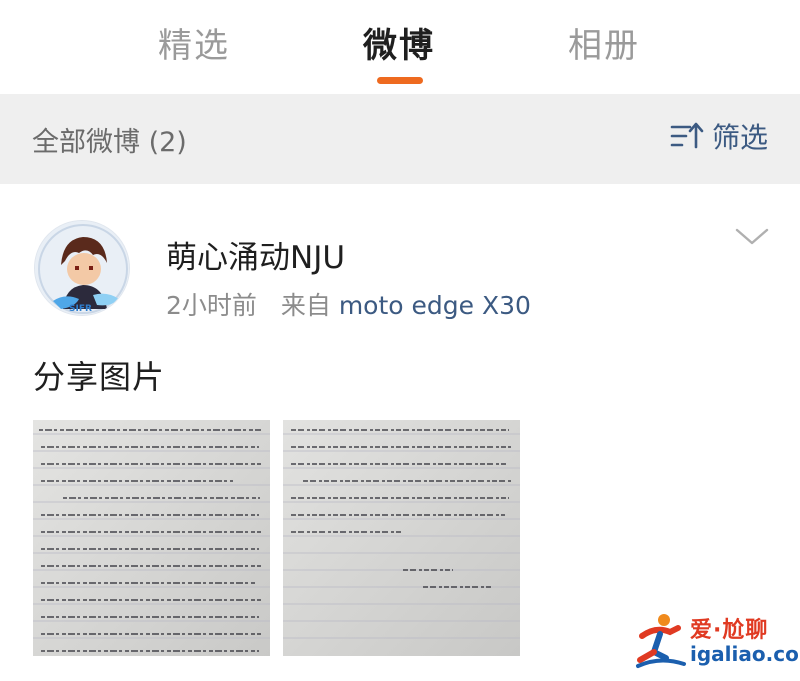 The height and width of the screenshot is (681, 800). What do you see at coordinates (400, 139) in the screenshot?
I see `filter-bar: 全部微博 (2) 筛选` at bounding box center [400, 139].